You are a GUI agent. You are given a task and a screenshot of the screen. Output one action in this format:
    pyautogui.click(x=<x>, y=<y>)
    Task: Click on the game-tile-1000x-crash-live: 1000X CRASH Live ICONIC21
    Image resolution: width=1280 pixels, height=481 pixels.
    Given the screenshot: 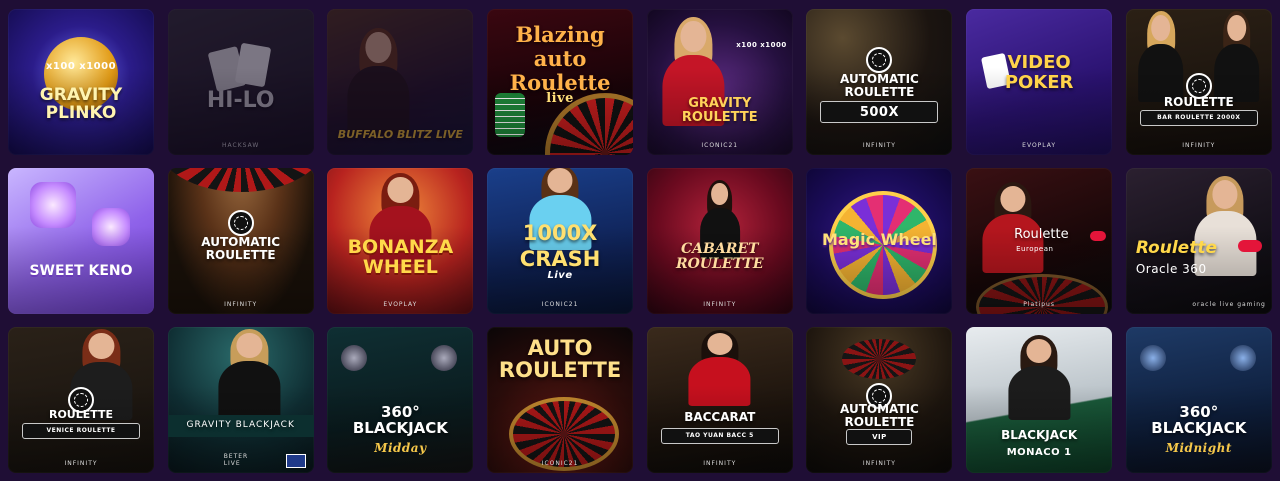 What is the action you would take?
    pyautogui.click(x=560, y=241)
    